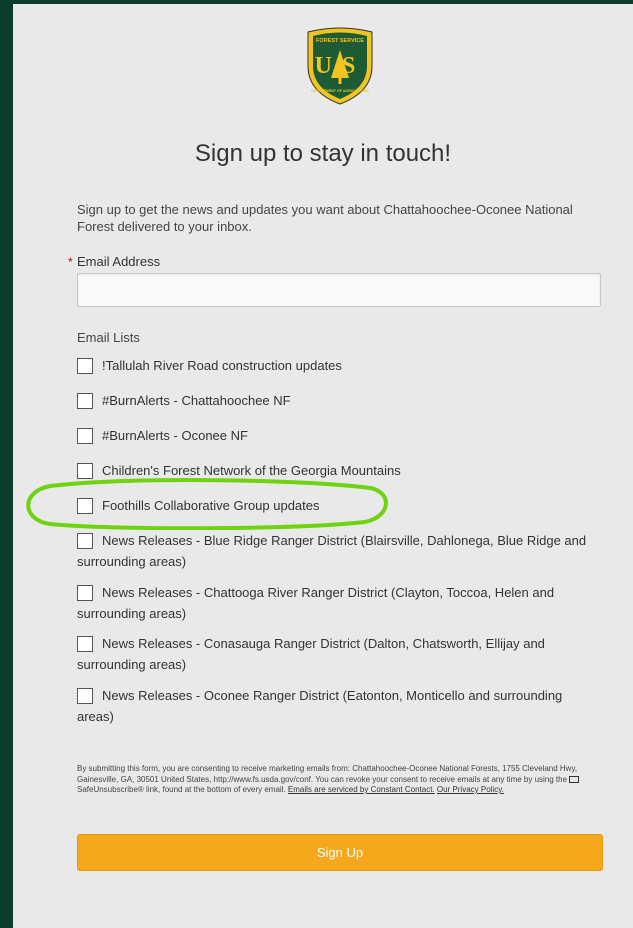  Describe the element at coordinates (108, 337) in the screenshot. I see `email-lists-label: Email Lists` at that location.